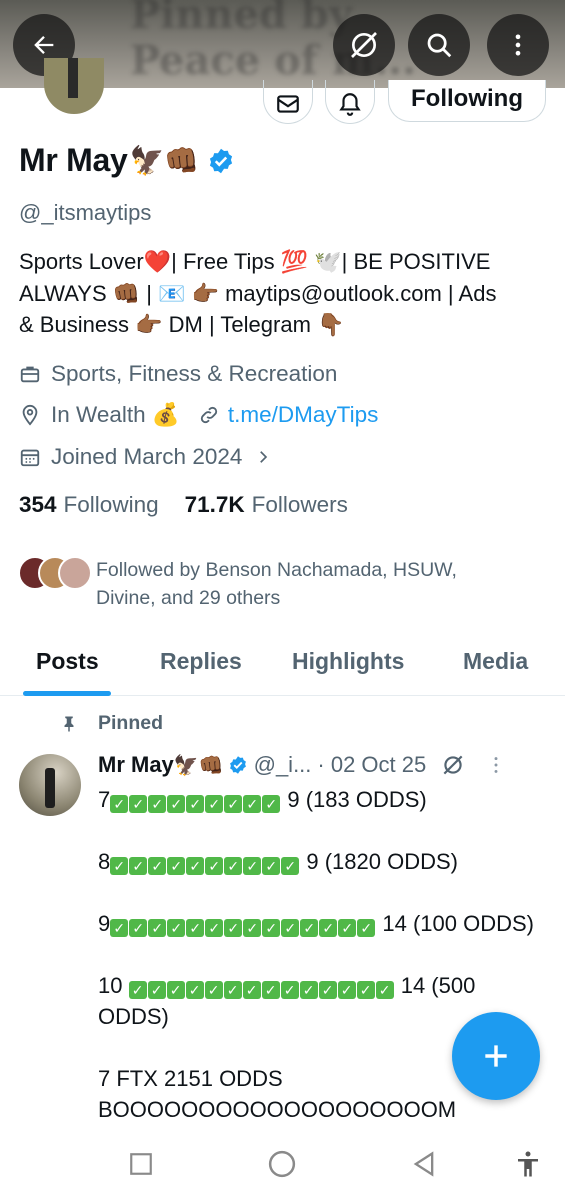 The image size is (565, 1200). I want to click on grok-button, so click(364, 45).